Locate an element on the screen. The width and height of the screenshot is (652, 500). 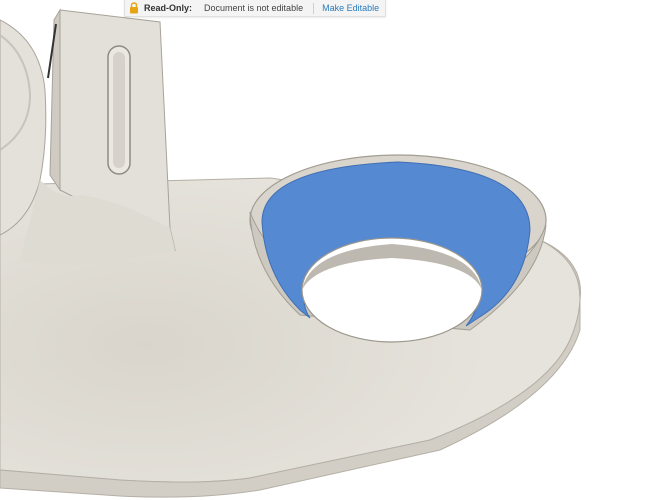
read-only-label: Read-Only: is located at coordinates (168, 8).